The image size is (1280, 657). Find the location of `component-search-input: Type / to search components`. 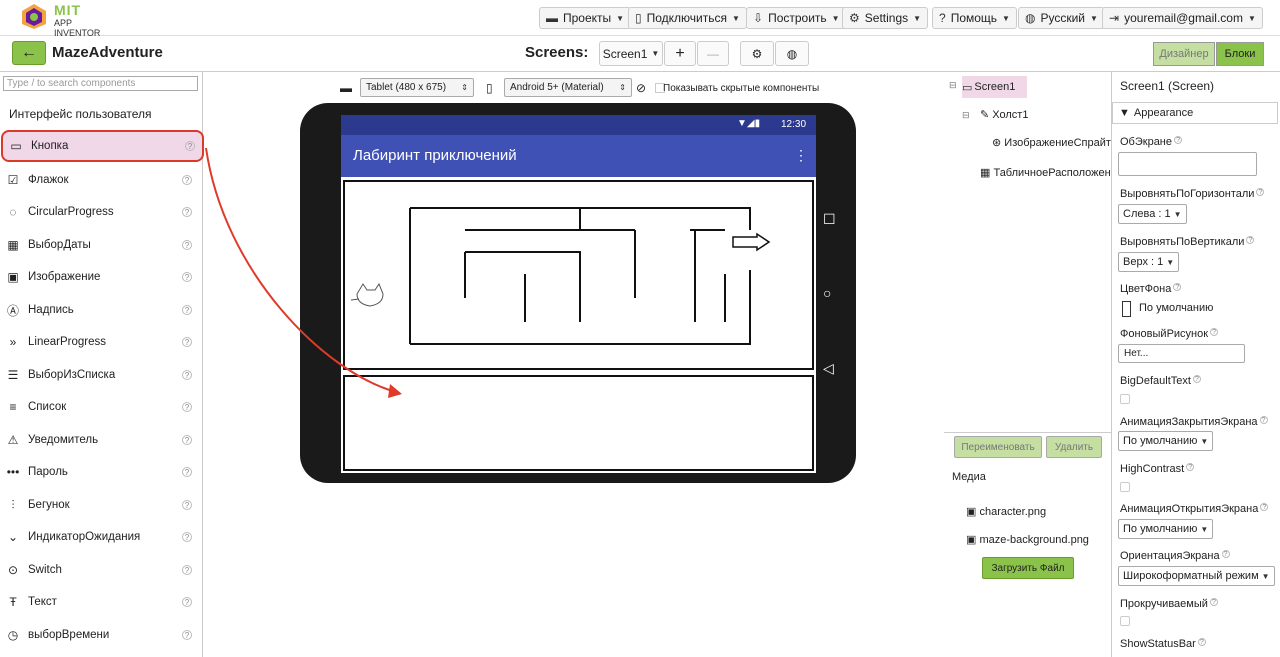

component-search-input: Type / to search components is located at coordinates (100, 83).